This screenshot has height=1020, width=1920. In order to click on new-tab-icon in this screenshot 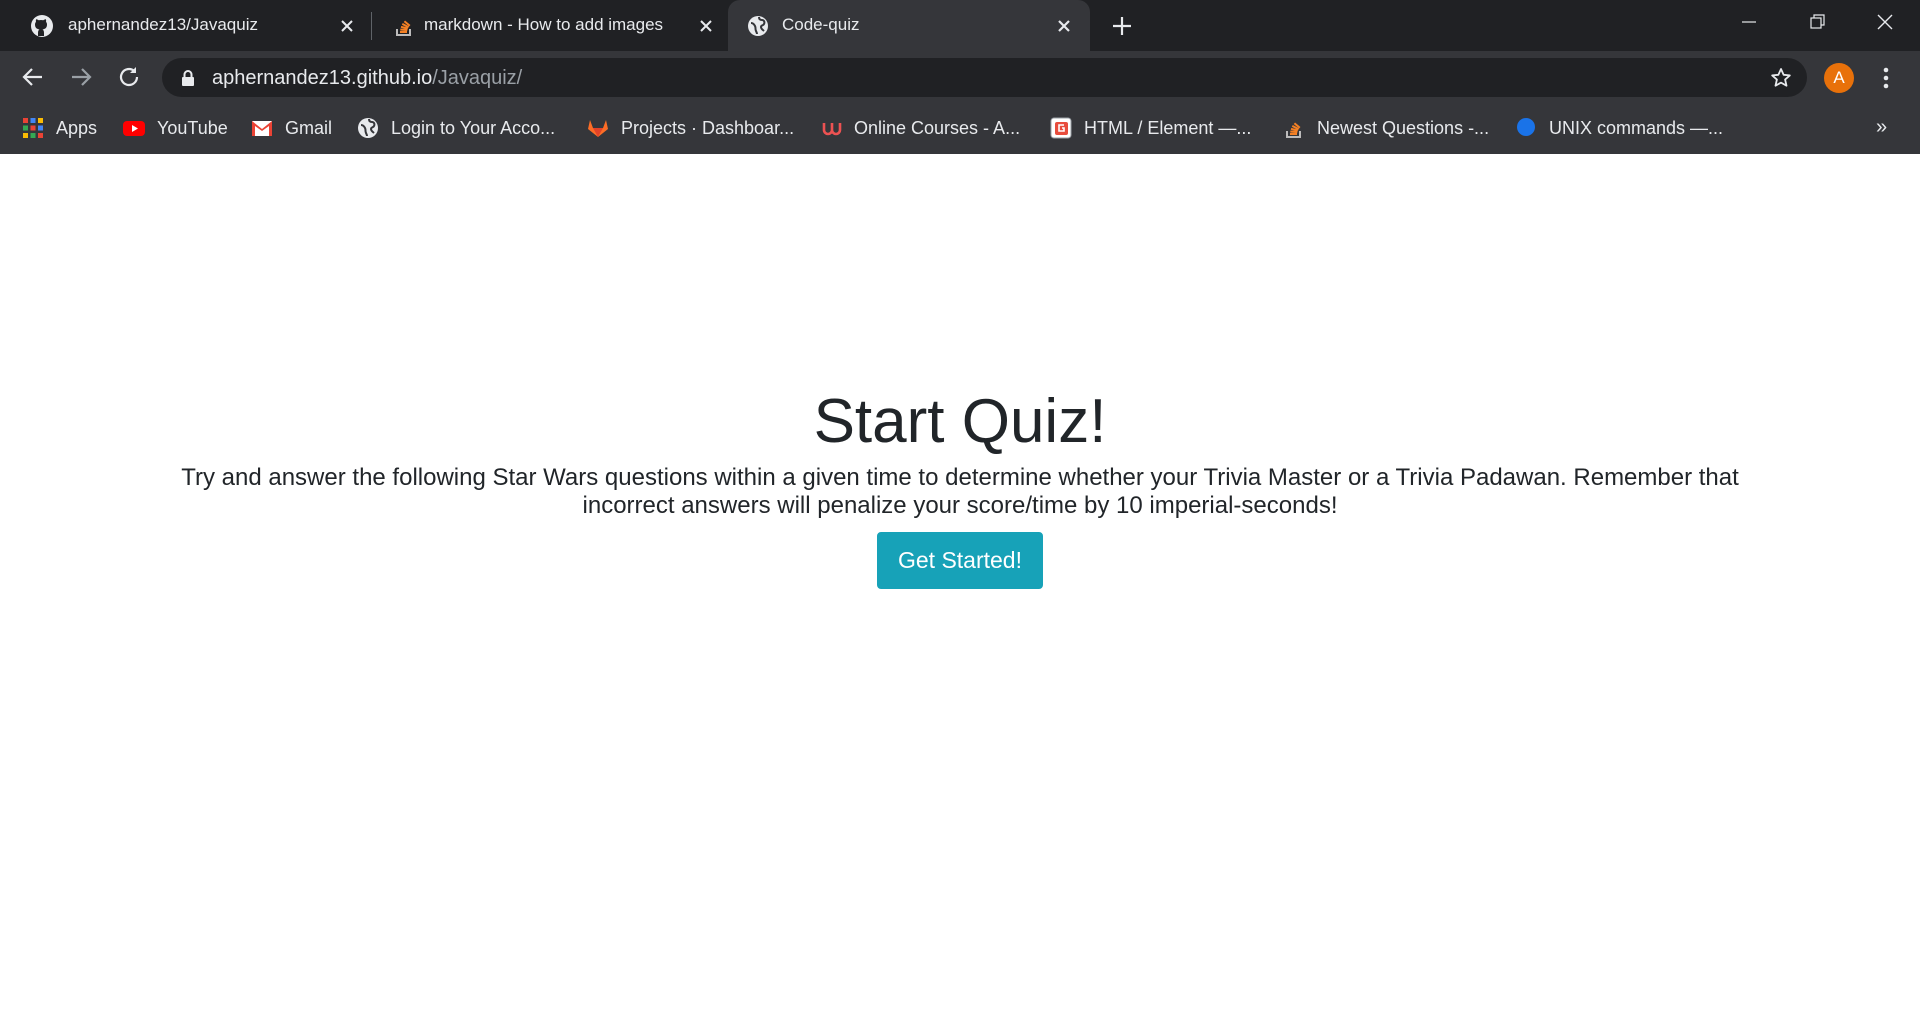, I will do `click(1122, 26)`.